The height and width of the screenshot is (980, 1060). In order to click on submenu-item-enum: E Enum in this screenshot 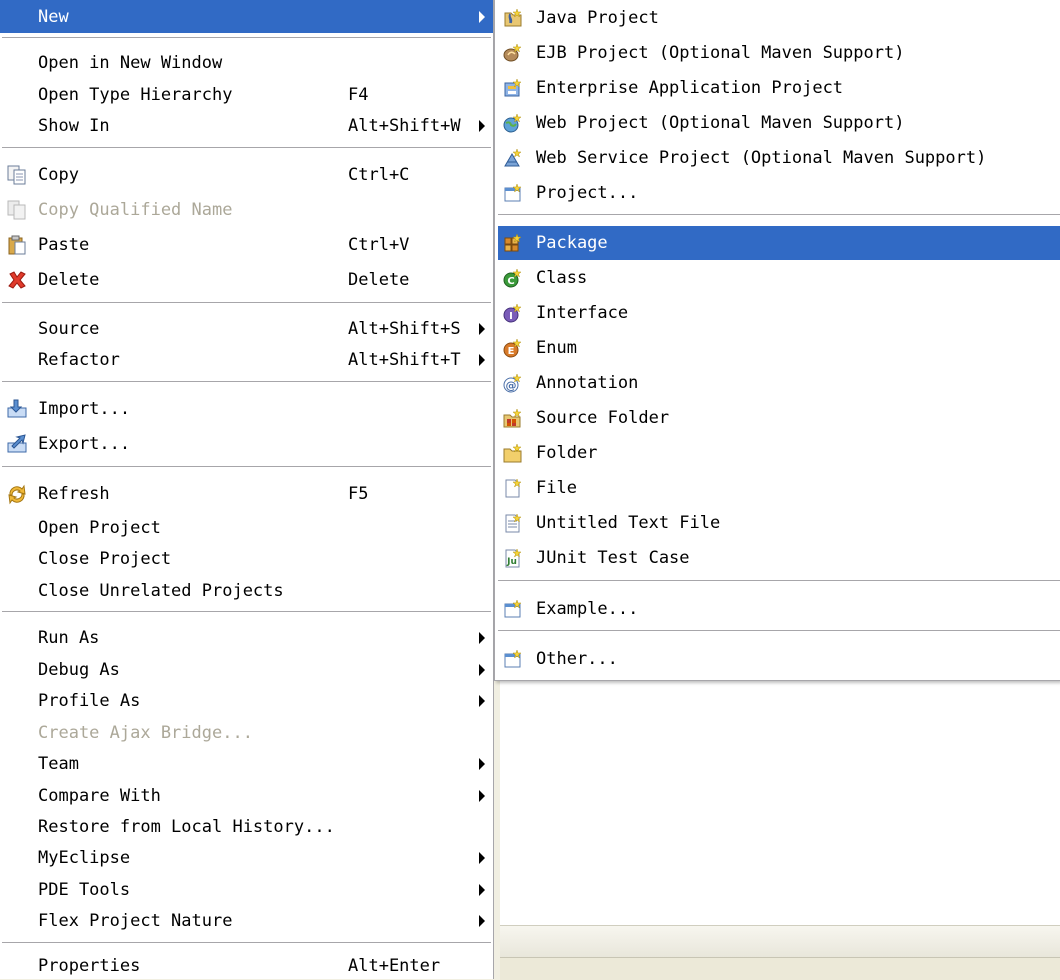, I will do `click(779, 348)`.